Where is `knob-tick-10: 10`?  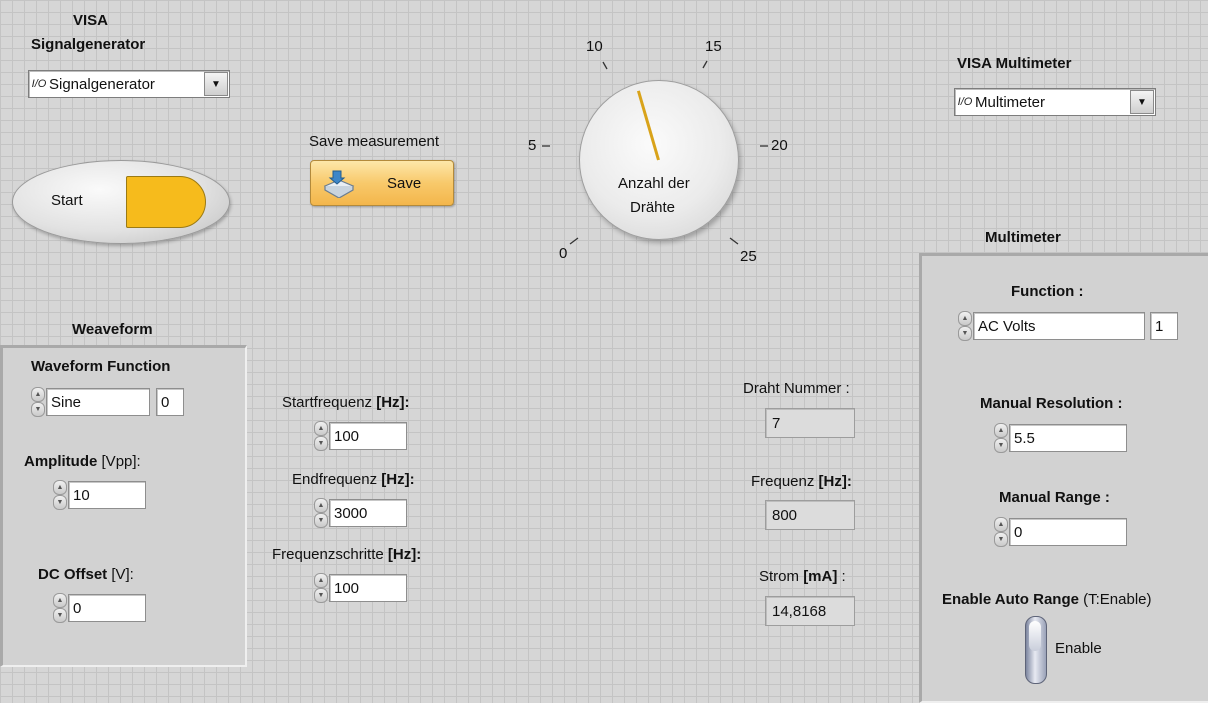
knob-tick-10: 10 is located at coordinates (594, 46).